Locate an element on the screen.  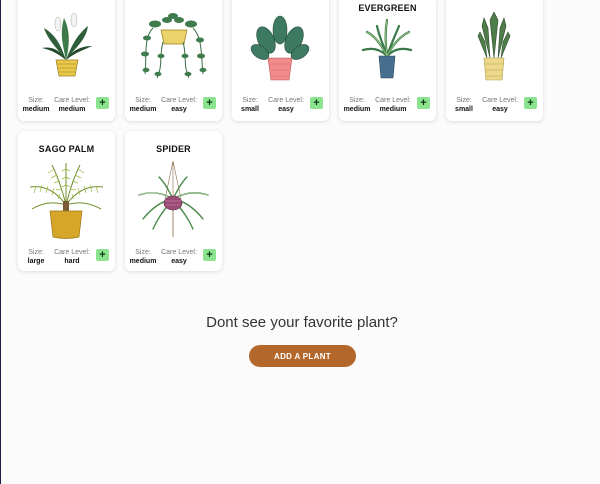
evergreen-plant-icon is located at coordinates (387, 48).